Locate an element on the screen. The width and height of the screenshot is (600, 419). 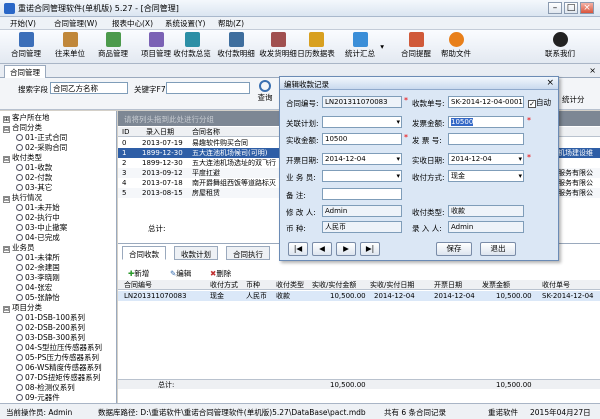
invoice-no-field is located at coordinates (486, 139).